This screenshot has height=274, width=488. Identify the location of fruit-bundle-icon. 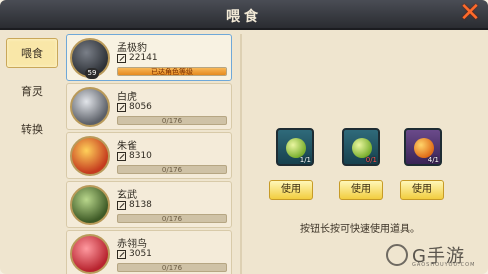
(362, 148).